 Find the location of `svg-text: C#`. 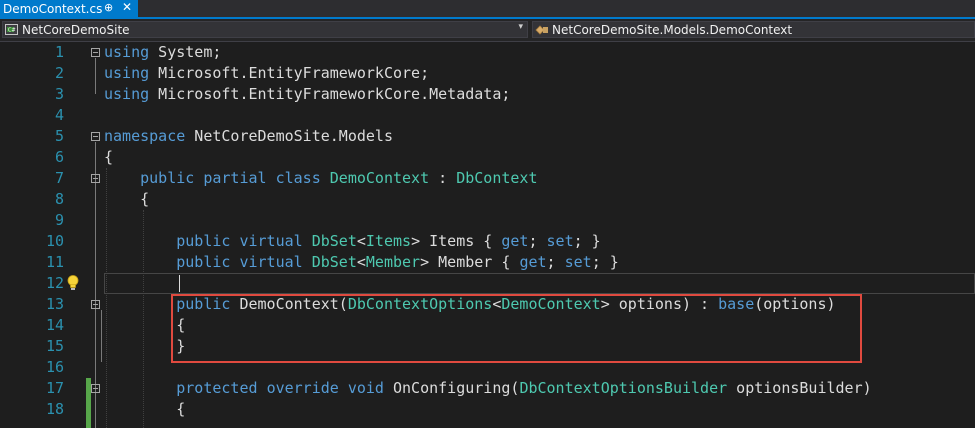

svg-text: C# is located at coordinates (12, 30).